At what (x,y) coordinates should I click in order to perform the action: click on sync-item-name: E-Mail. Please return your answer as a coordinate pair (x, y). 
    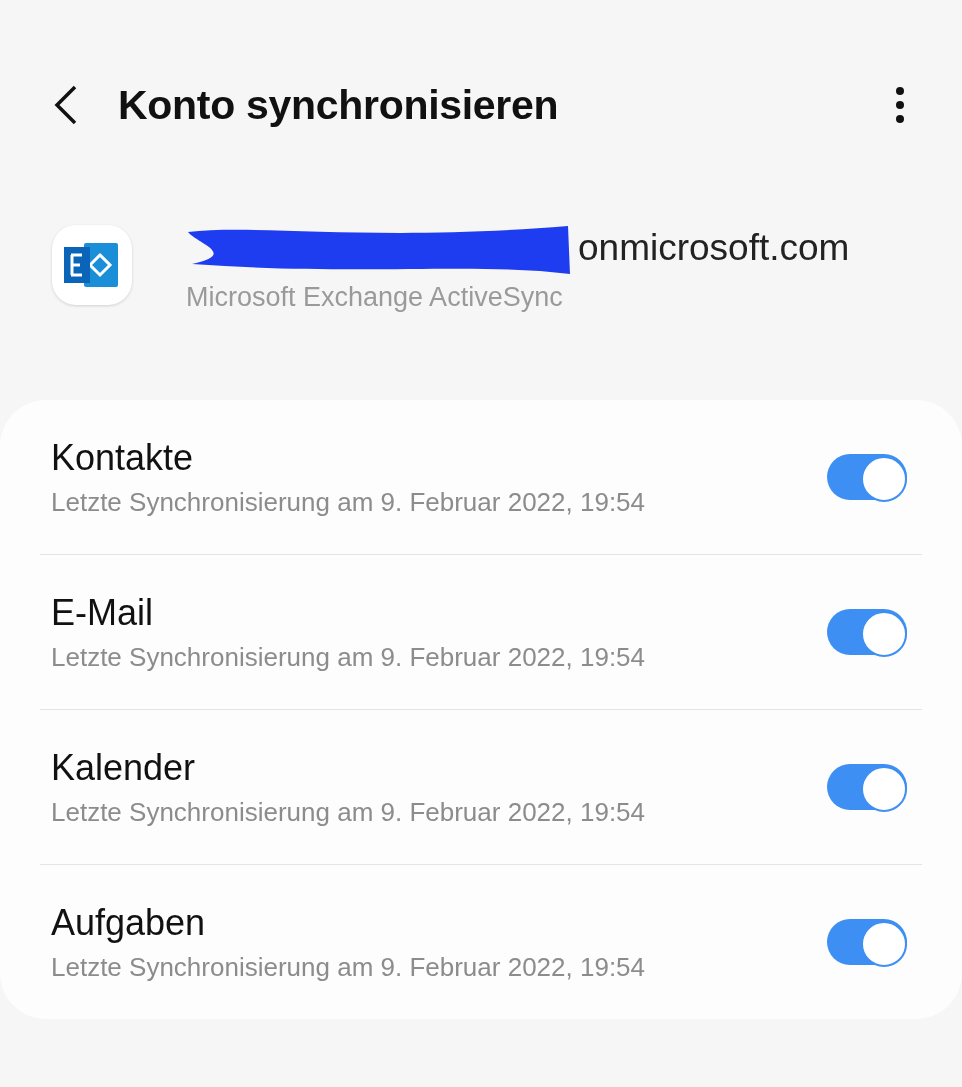
    Looking at the image, I should click on (102, 612).